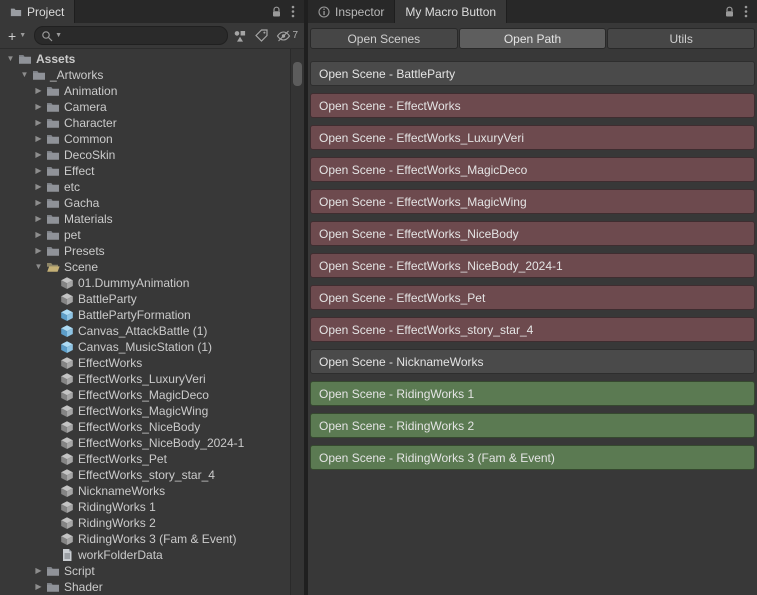  I want to click on macro-tab-open-path: Open Path, so click(532, 38).